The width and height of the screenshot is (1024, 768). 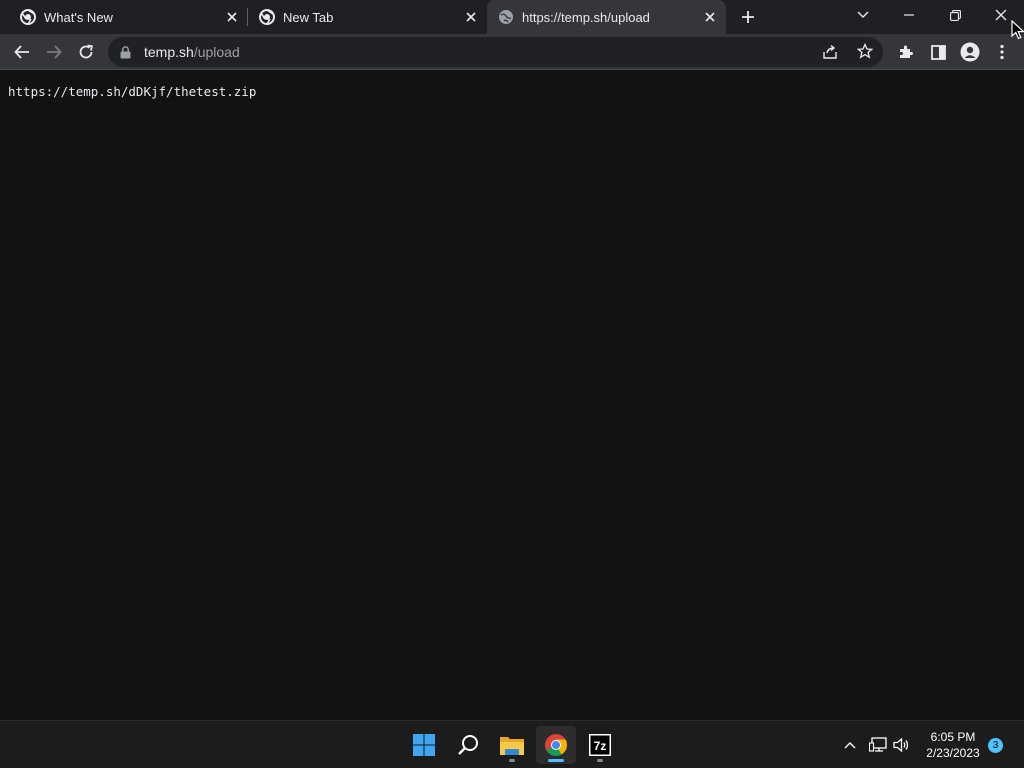 I want to click on minimize-button, so click(x=909, y=15).